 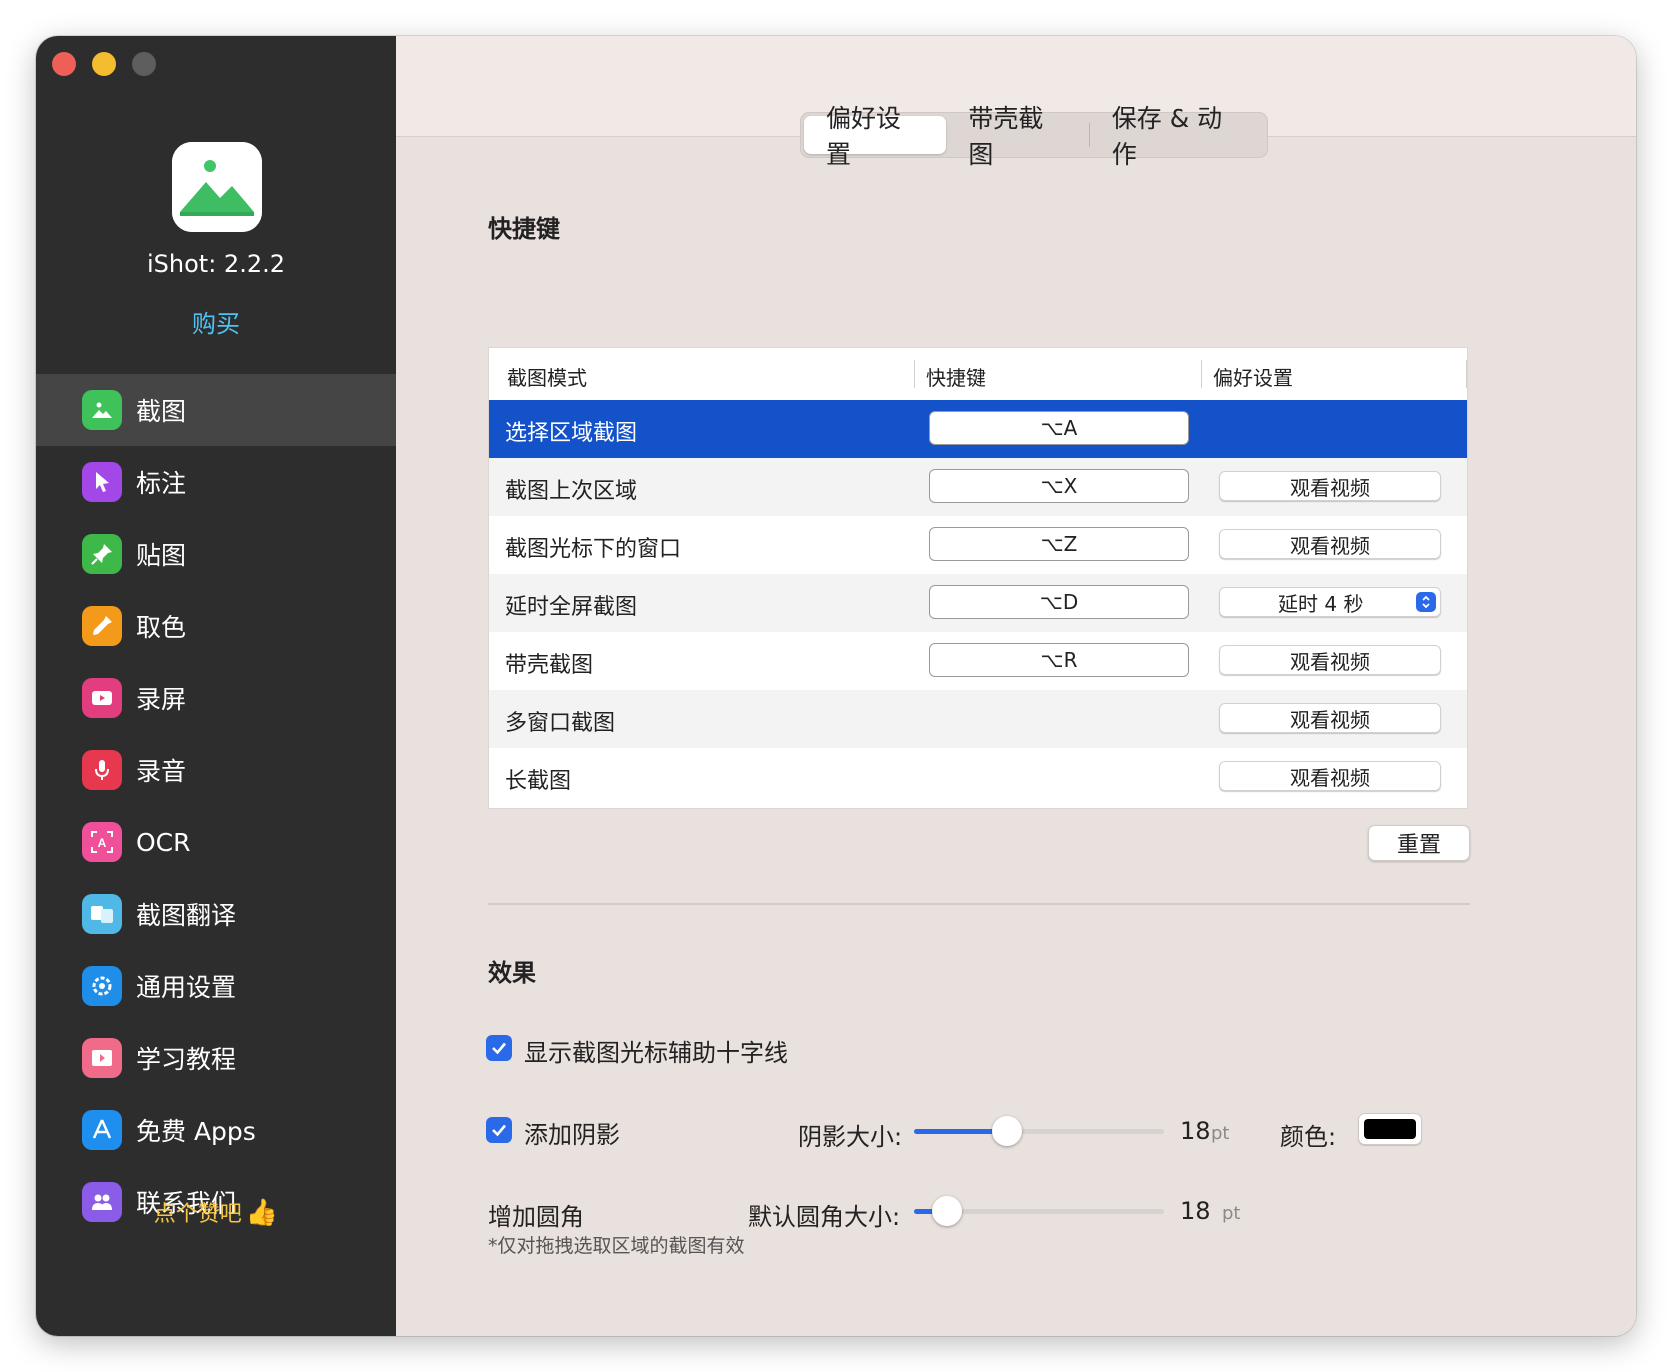 What do you see at coordinates (216, 698) in the screenshot?
I see `sidebar-item-screen-record: 录屏` at bounding box center [216, 698].